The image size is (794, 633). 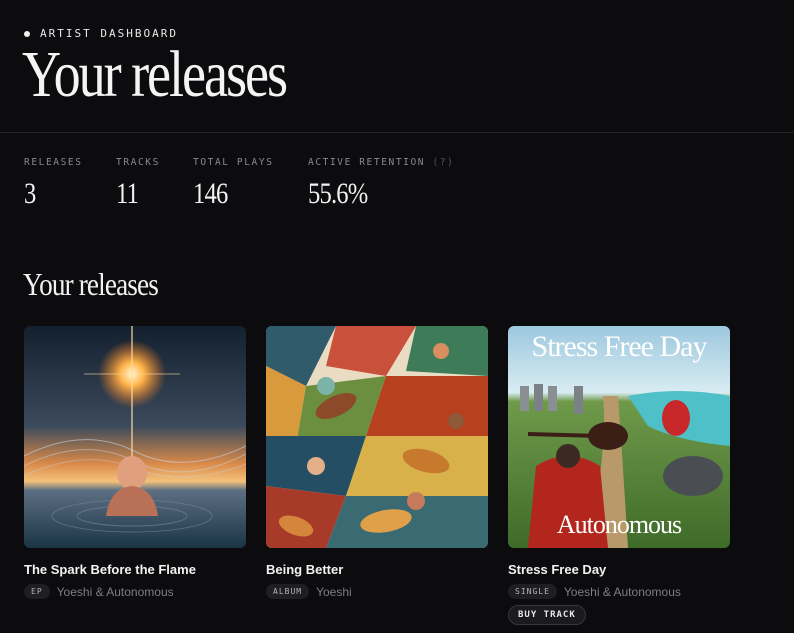 I want to click on release-artist: Yoeshi, so click(x=334, y=591).